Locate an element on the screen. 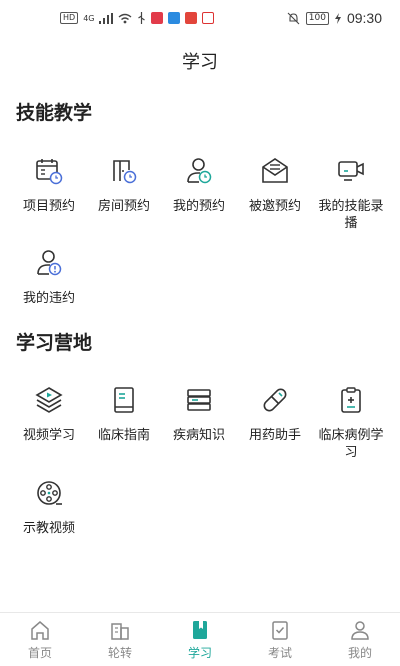 This screenshot has width=400, height=666. mail-open-icon is located at coordinates (275, 171).